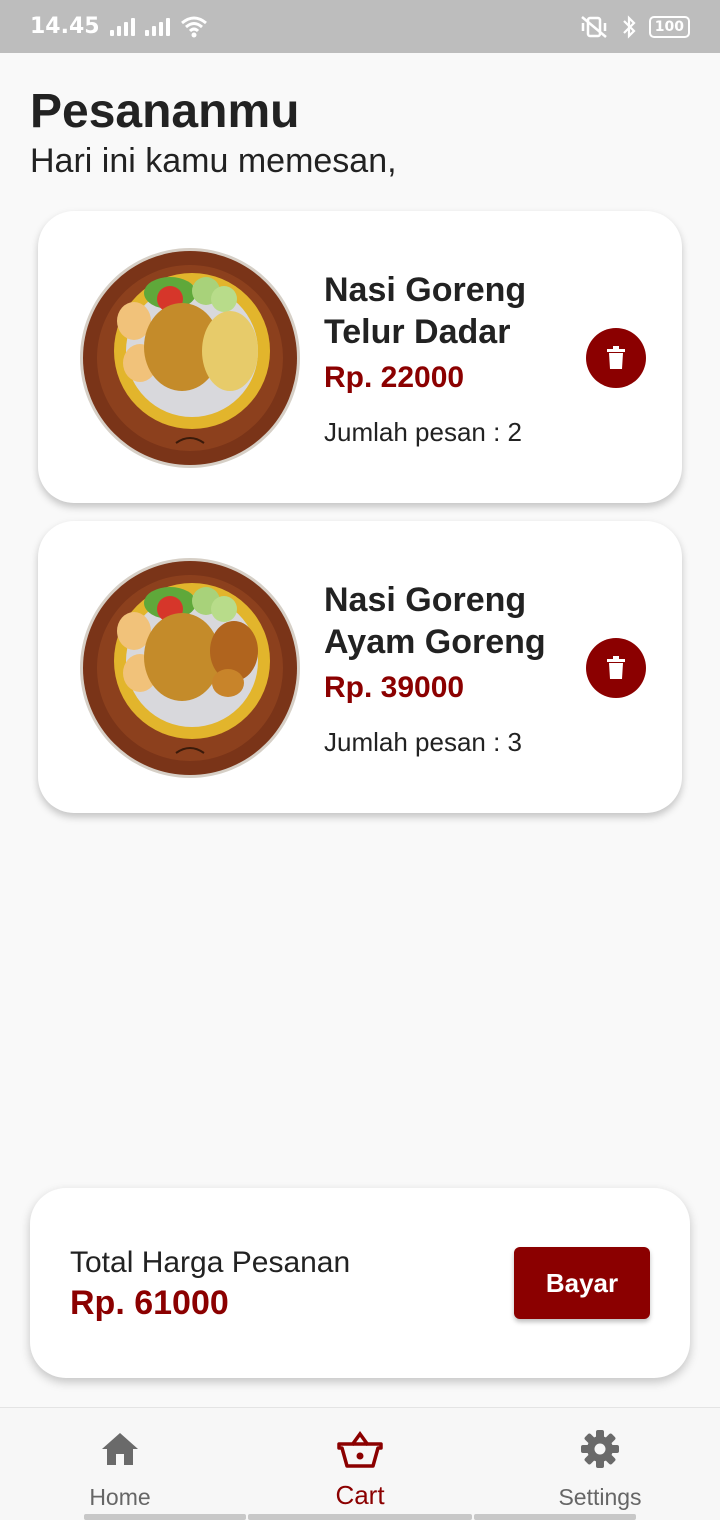  I want to click on item-quantity: Jumlah pesan : 3, so click(423, 742).